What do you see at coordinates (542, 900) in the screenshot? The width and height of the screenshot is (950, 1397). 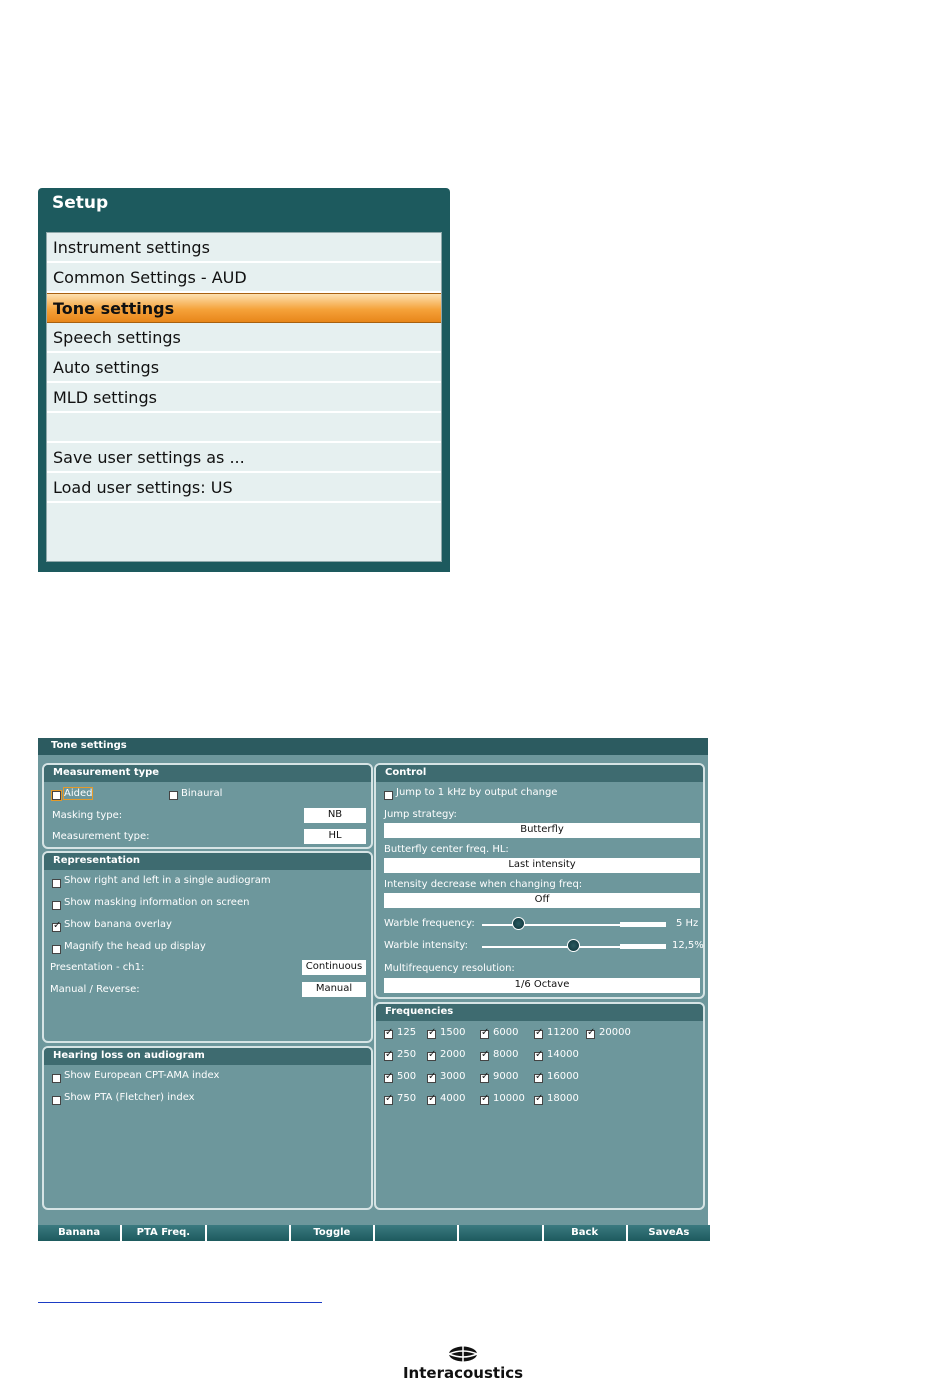 I see `intensity-decrease-value: Off` at bounding box center [542, 900].